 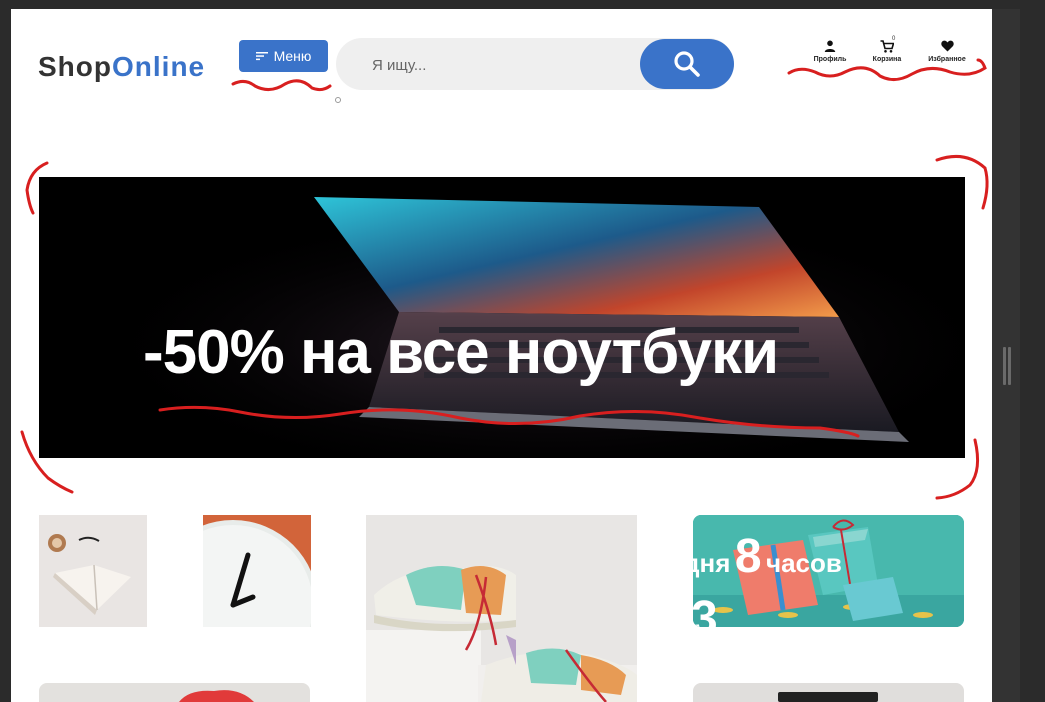 I want to click on countdown-hours-value: 8, so click(x=748, y=556).